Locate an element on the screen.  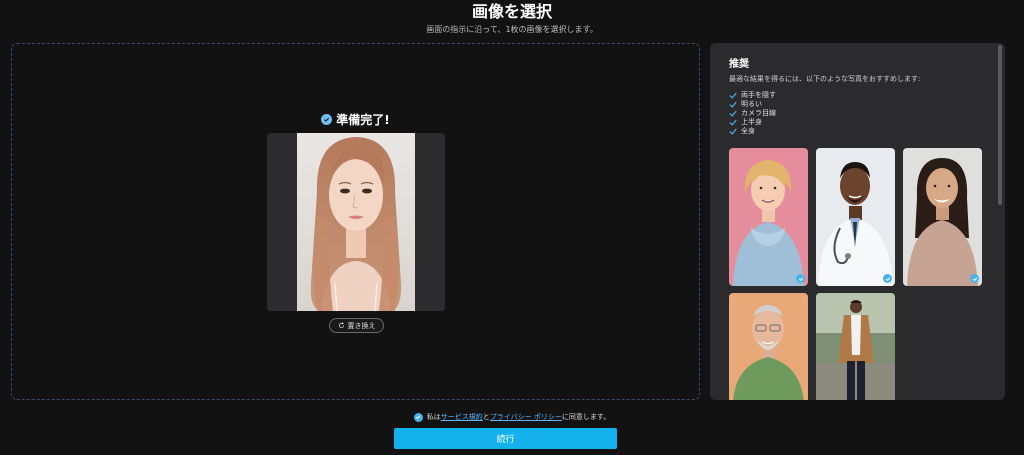
replace-button: 置き換え is located at coordinates (356, 325).